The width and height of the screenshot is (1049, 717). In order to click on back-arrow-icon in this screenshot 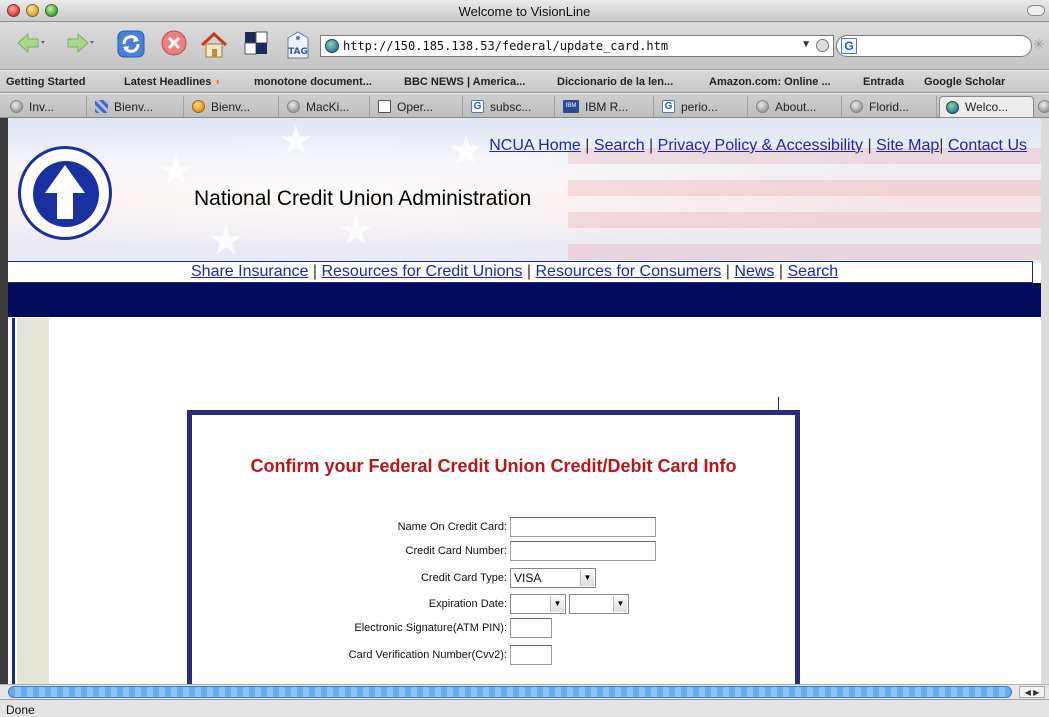, I will do `click(31, 43)`.